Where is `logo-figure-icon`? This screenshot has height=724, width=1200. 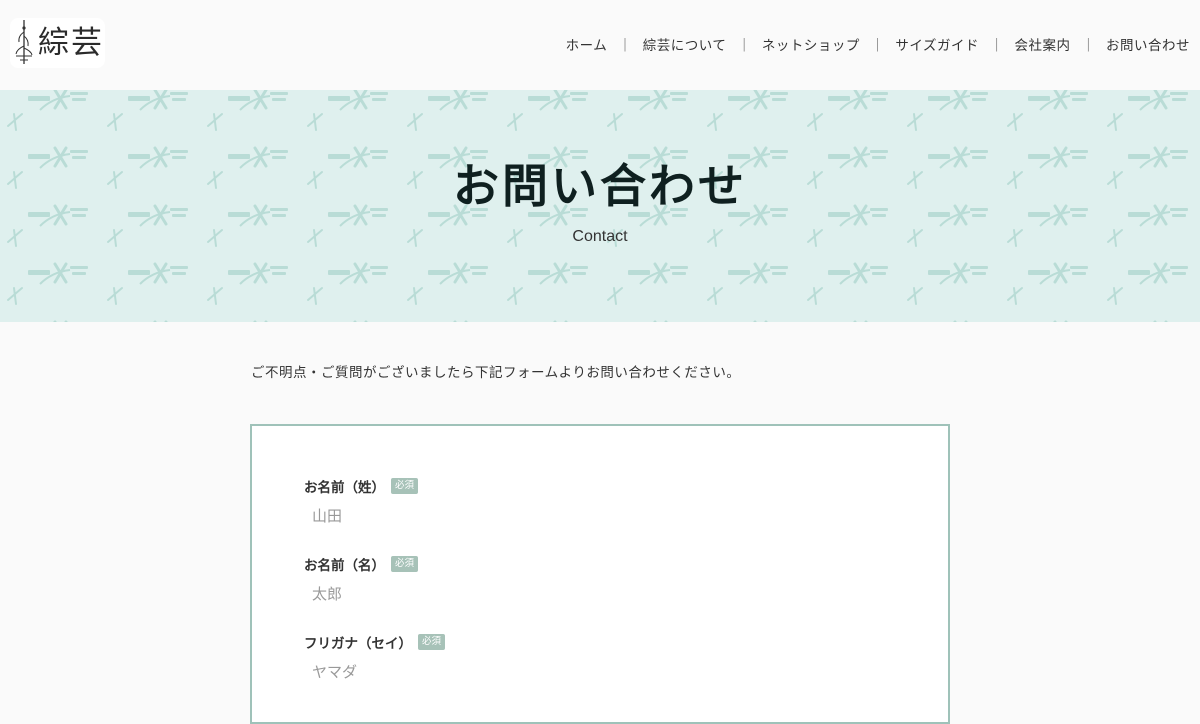 logo-figure-icon is located at coordinates (24, 42).